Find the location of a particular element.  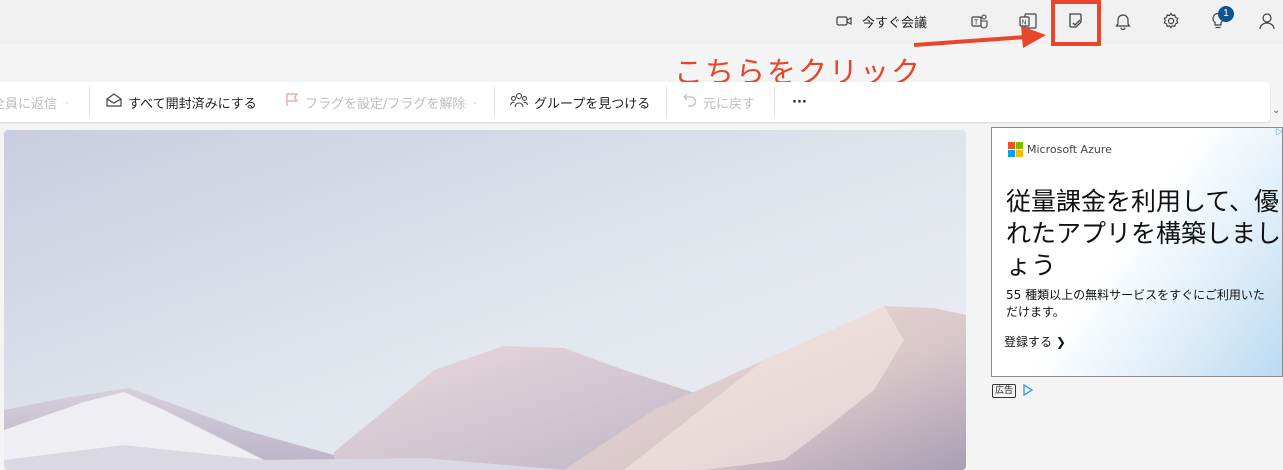

ad-brand: Microsoft Azure is located at coordinates (1060, 149).